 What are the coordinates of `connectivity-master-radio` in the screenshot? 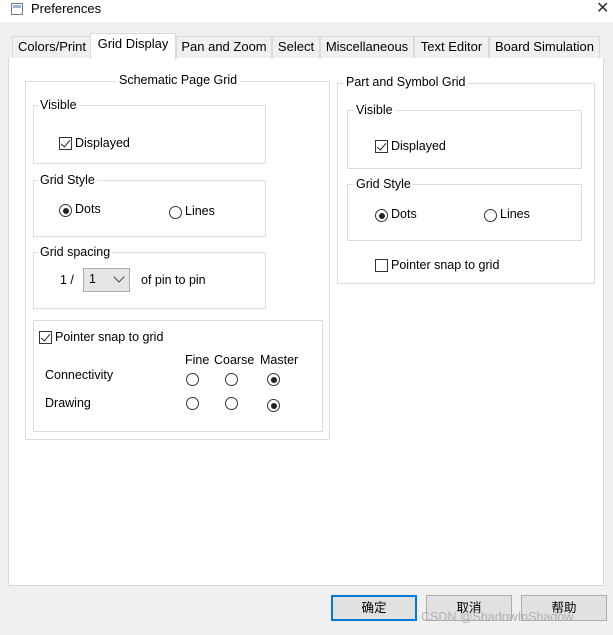 It's located at (273, 379).